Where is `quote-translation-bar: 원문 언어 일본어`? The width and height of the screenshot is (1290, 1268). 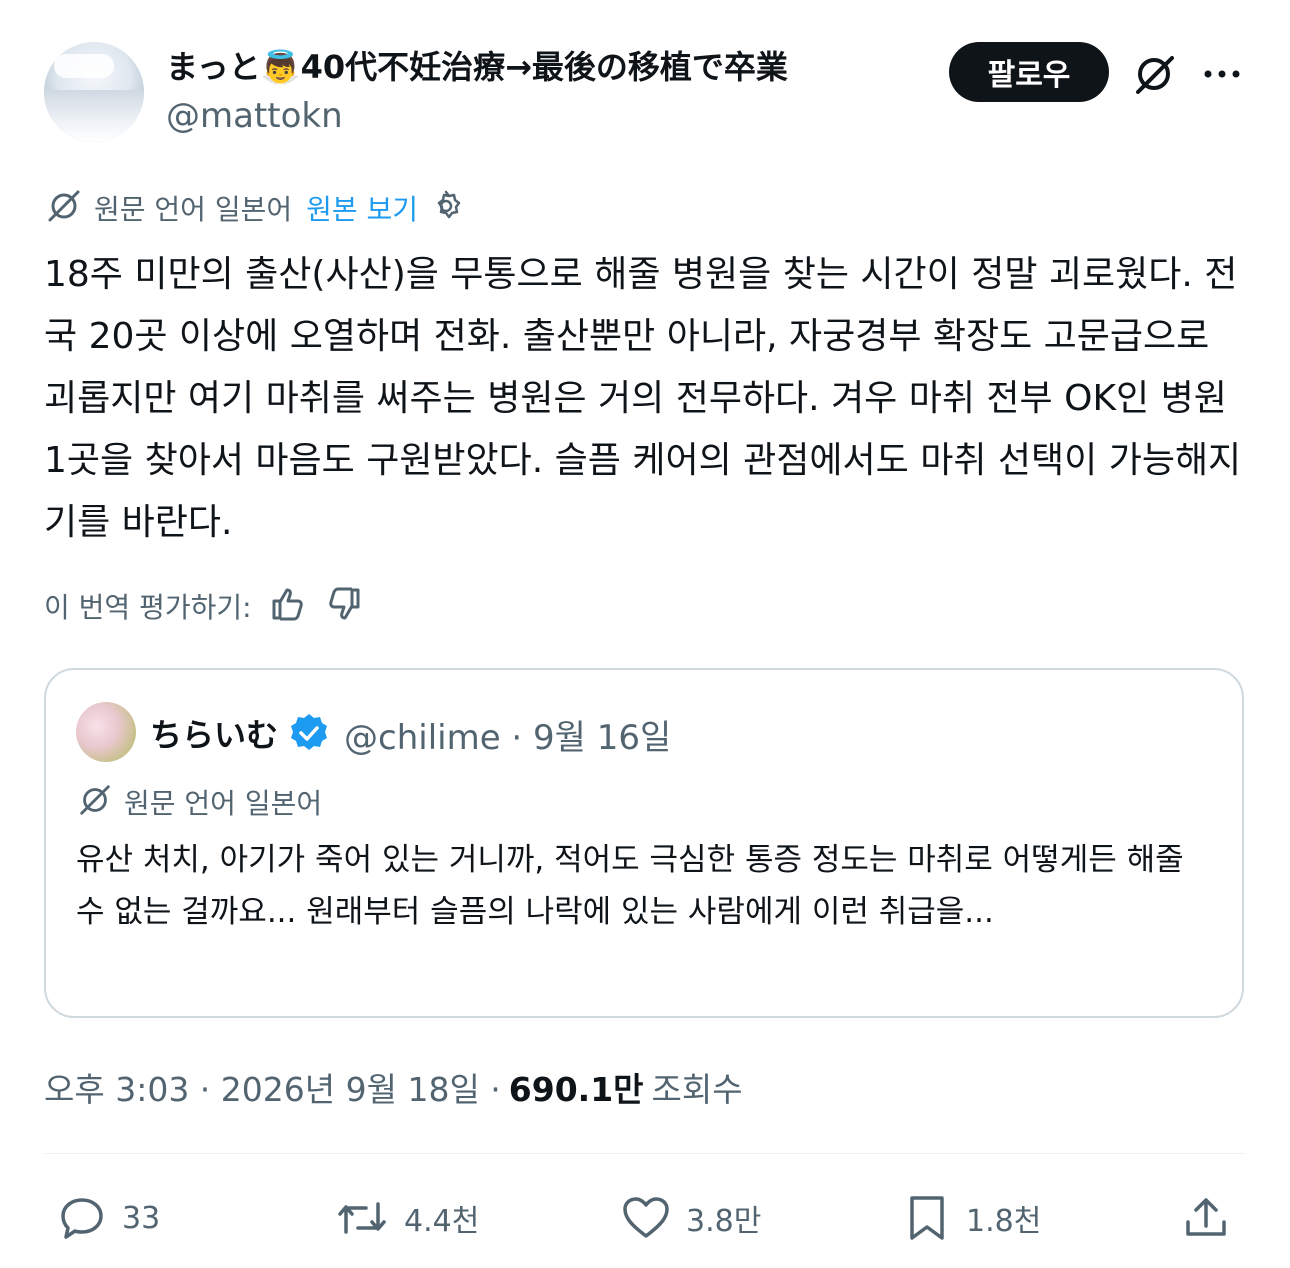
quote-translation-bar: 원문 언어 일본어 is located at coordinates (199, 802).